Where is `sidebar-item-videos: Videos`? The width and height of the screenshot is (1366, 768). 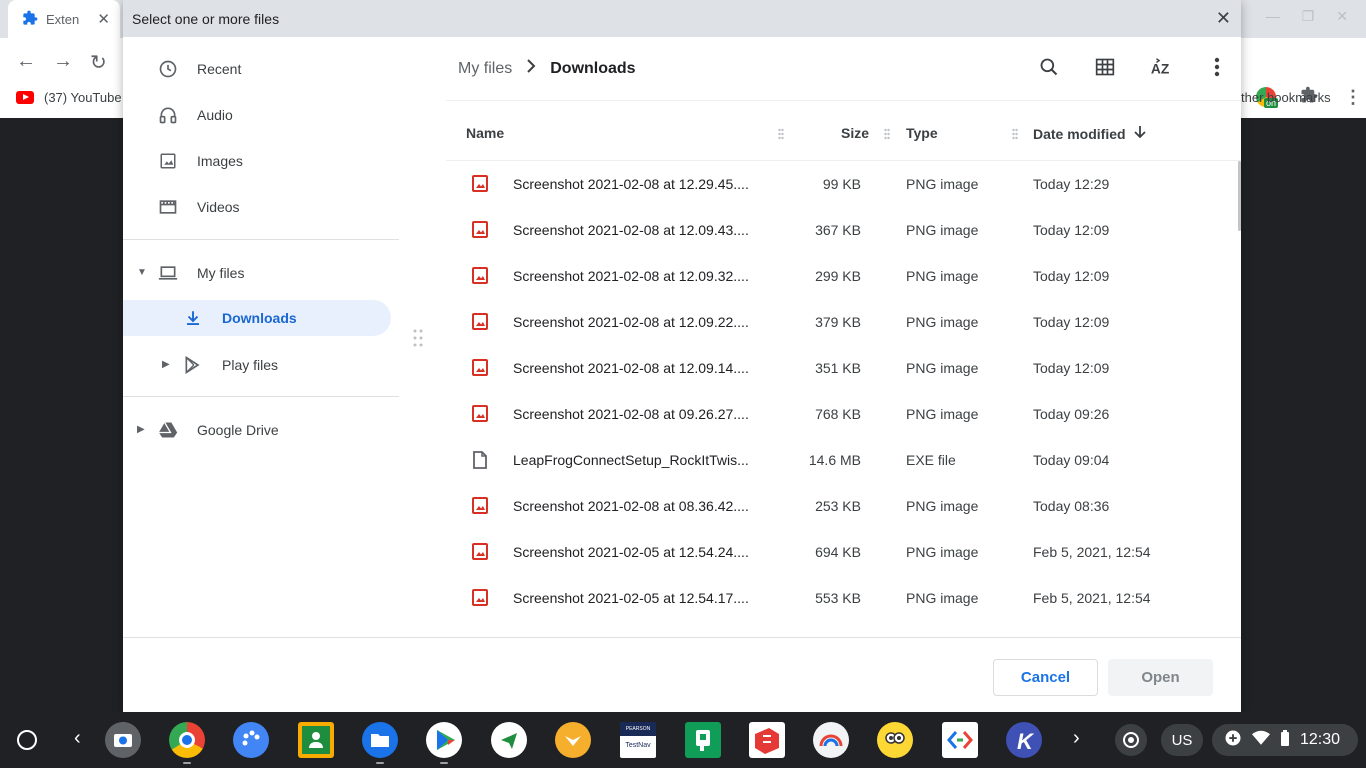
sidebar-item-videos: Videos is located at coordinates (198, 207).